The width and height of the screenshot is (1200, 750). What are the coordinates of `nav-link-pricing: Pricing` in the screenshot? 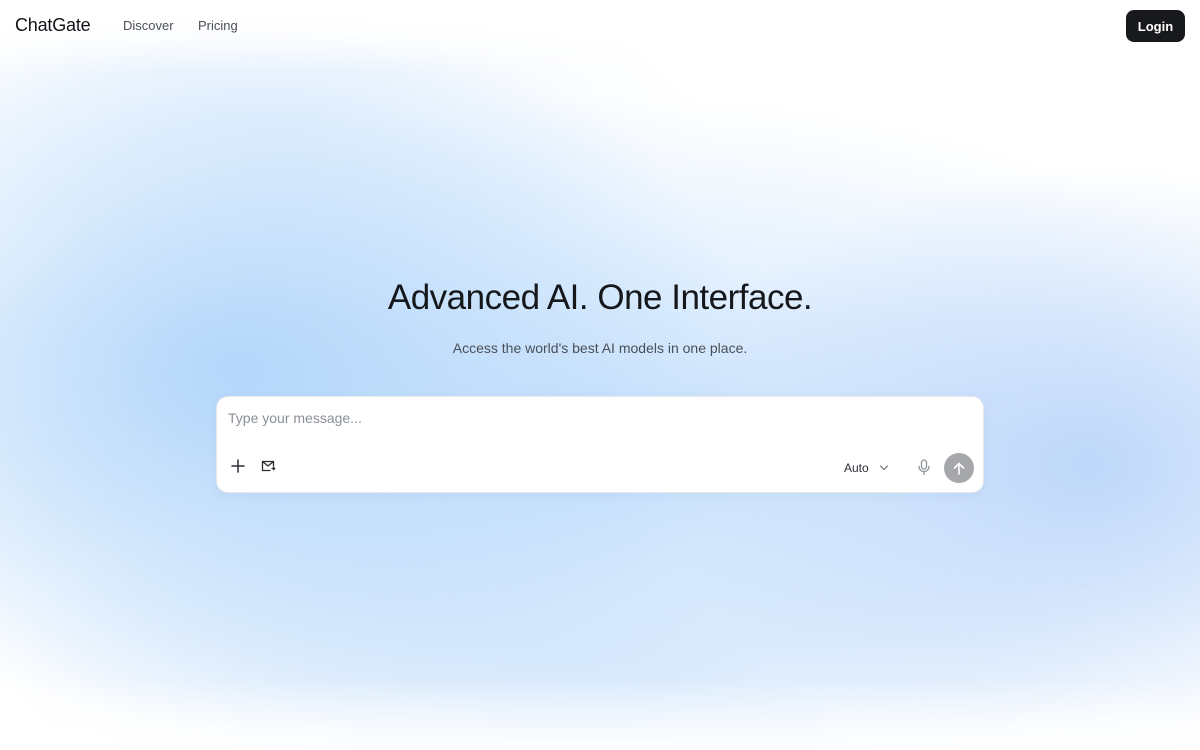 It's located at (218, 25).